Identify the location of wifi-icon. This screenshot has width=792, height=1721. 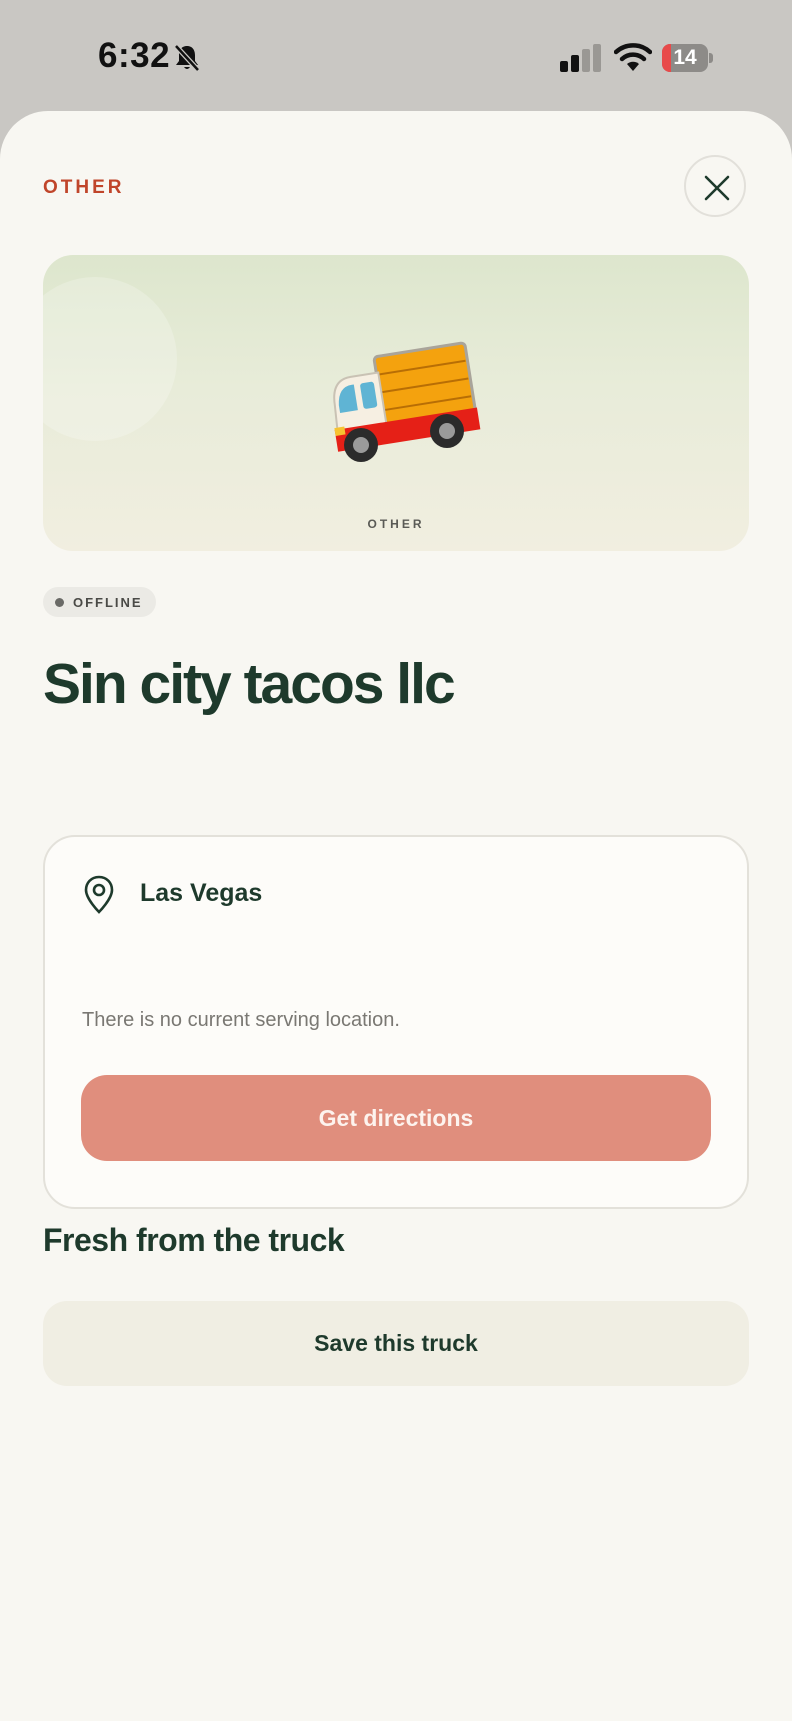
(633, 57).